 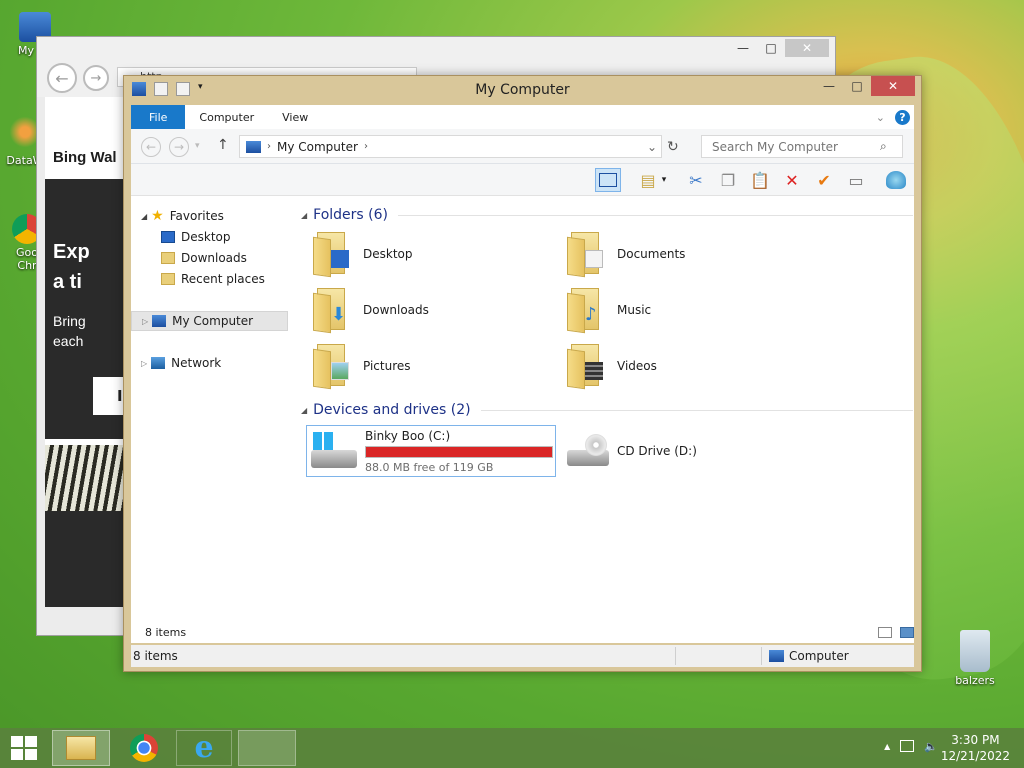 I want to click on taskbar-file-explorer, so click(x=81, y=748).